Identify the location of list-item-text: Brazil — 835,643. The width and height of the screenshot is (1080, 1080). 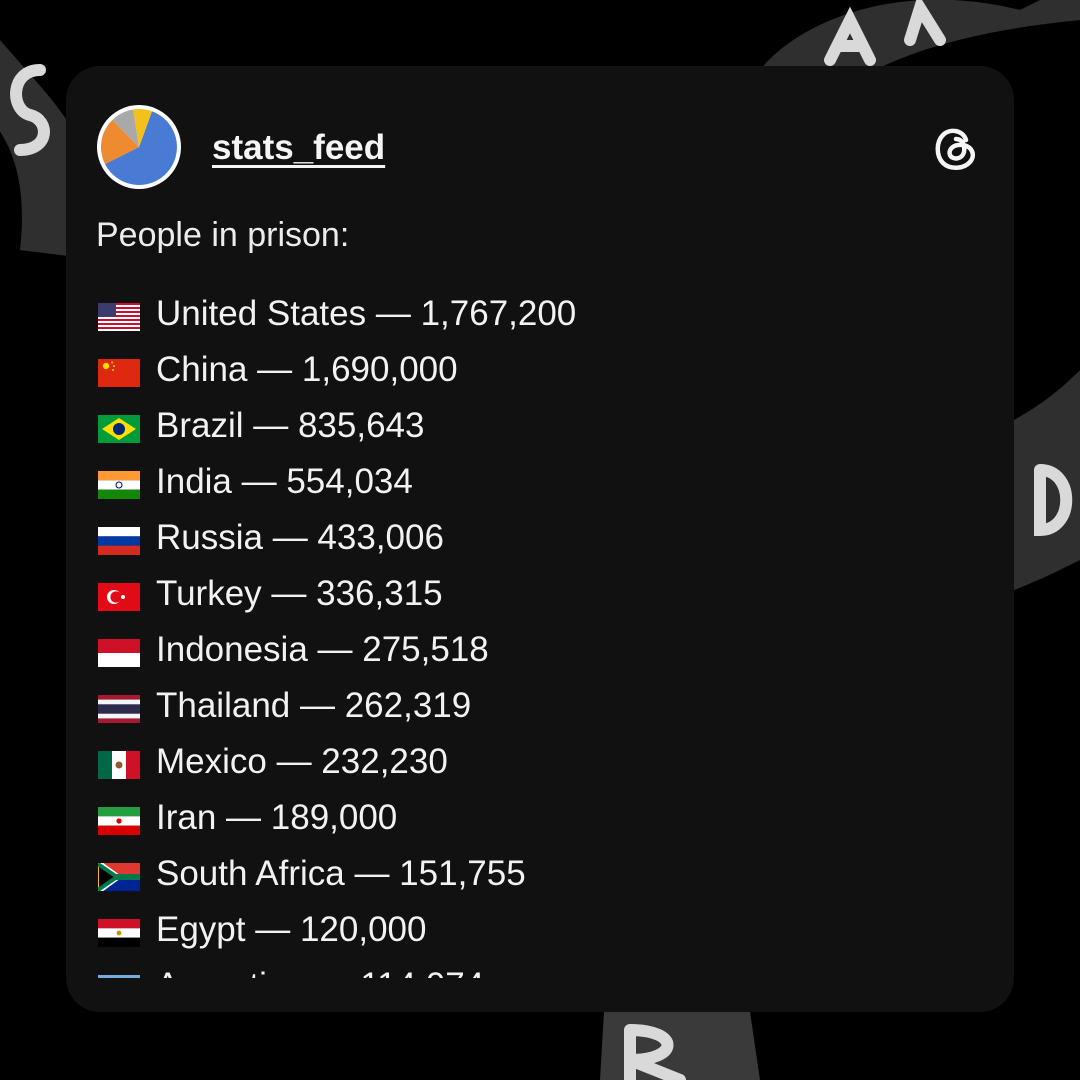
(290, 425).